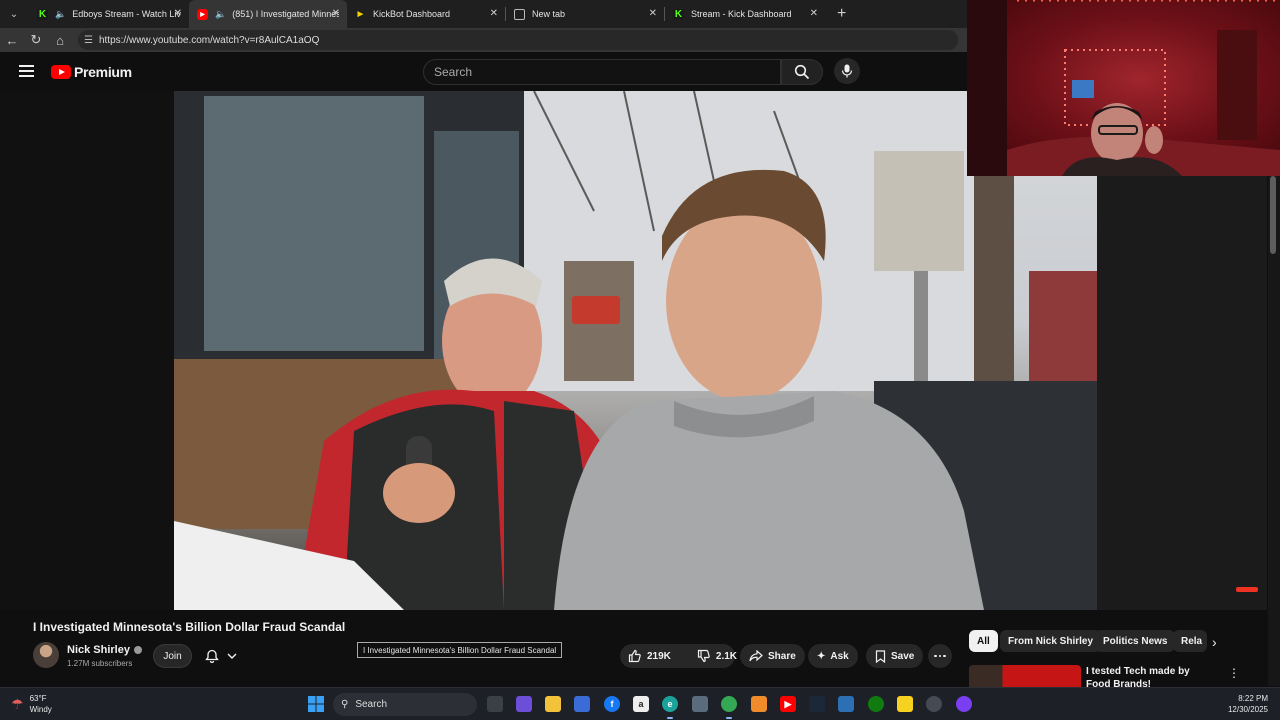  What do you see at coordinates (659, 656) in the screenshot?
I see `like-count: 219K` at bounding box center [659, 656].